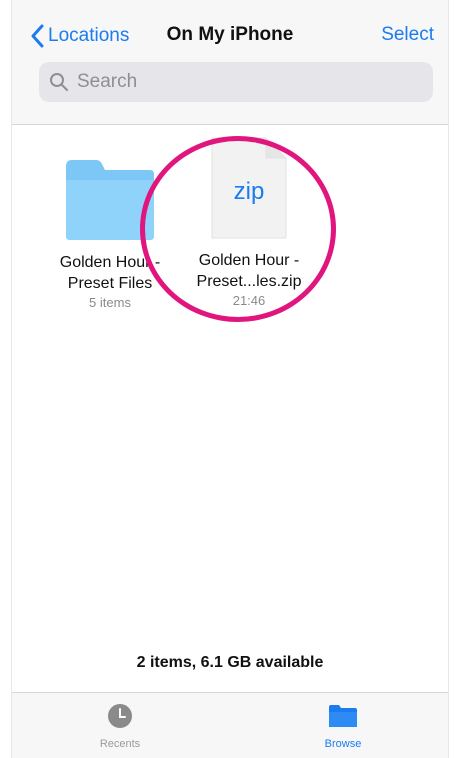 The image size is (459, 758). Describe the element at coordinates (247, 82) in the screenshot. I see `search-input` at that location.